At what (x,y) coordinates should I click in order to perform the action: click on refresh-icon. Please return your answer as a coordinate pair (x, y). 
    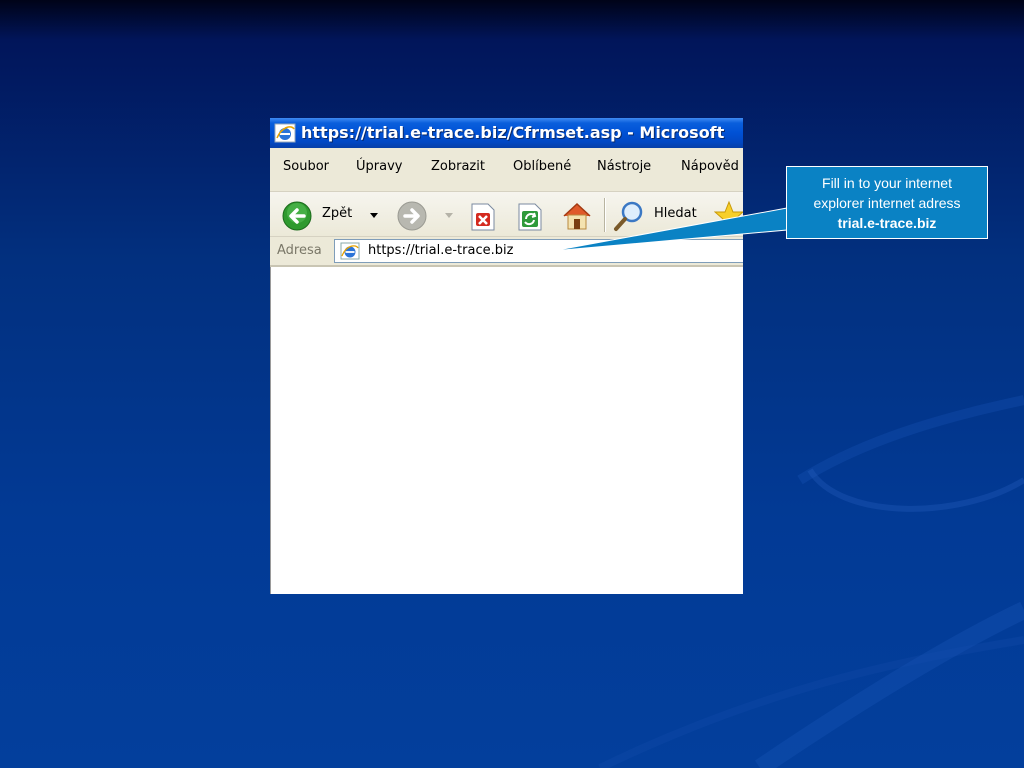
    Looking at the image, I should click on (530, 217).